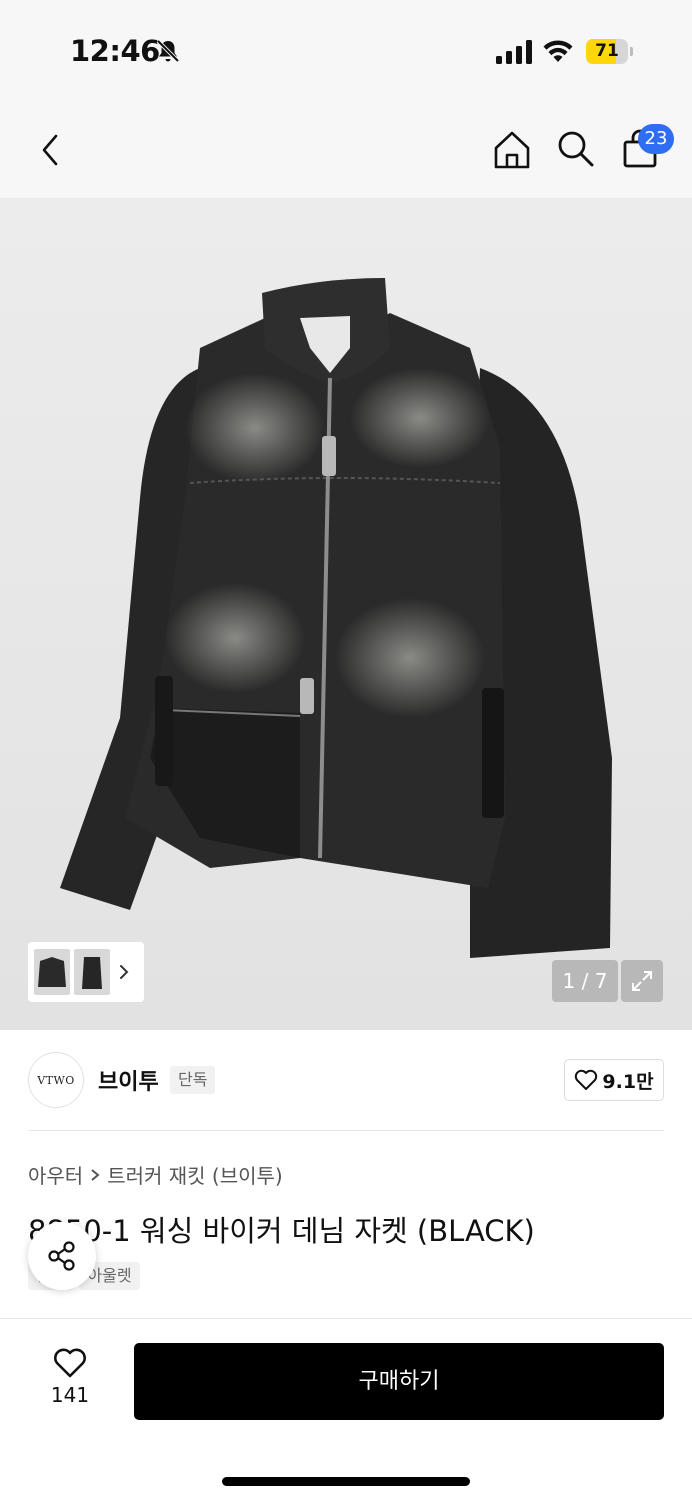  I want to click on wifi-icon, so click(558, 51).